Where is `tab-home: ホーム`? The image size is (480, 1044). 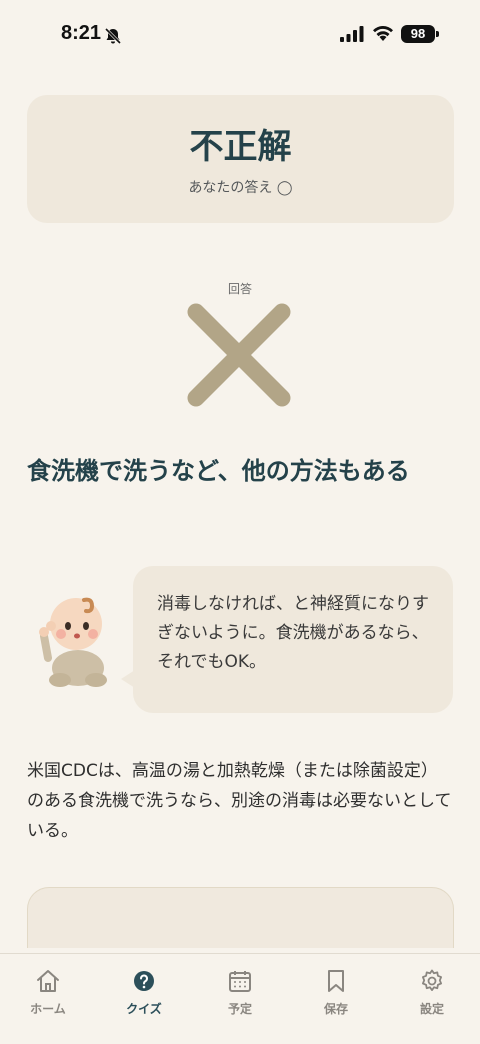 tab-home: ホーム is located at coordinates (48, 992).